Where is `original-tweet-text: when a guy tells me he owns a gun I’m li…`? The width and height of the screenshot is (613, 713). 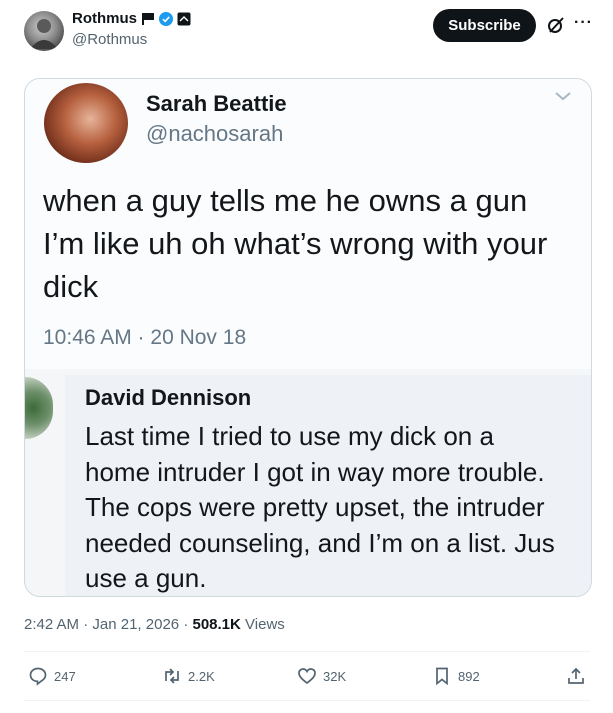
original-tweet-text: when a guy tells me he owns a gun I’m li… is located at coordinates (295, 243).